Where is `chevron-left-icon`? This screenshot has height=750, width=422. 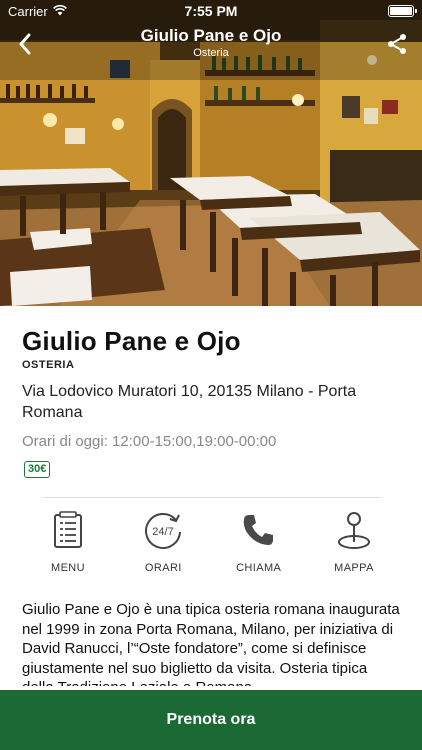
chevron-left-icon is located at coordinates (25, 44).